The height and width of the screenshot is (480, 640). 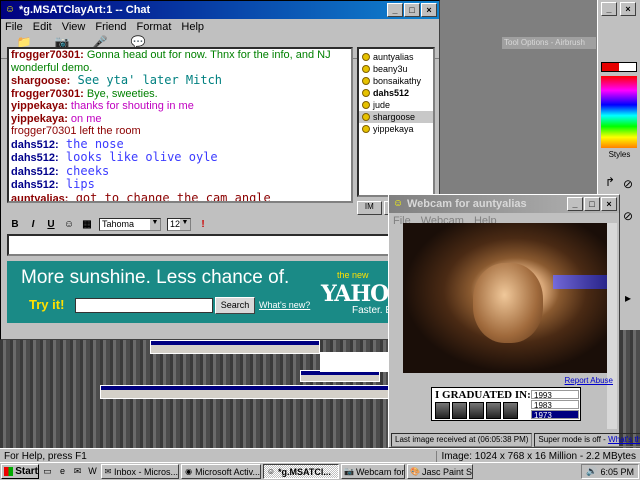 What do you see at coordinates (146, 80) in the screenshot?
I see `message-text: See yta' later Mitch` at bounding box center [146, 80].